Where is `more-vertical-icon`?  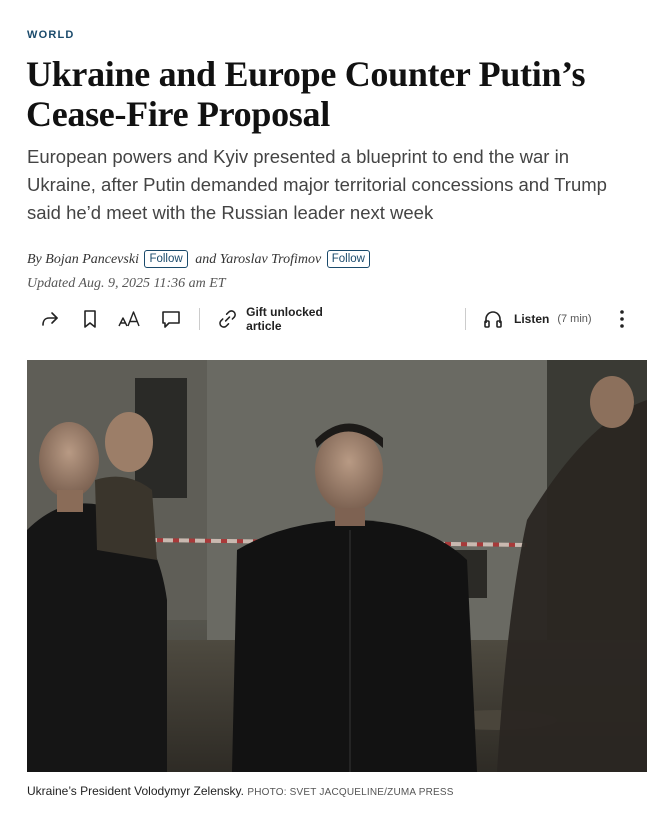
more-vertical-icon is located at coordinates (622, 319).